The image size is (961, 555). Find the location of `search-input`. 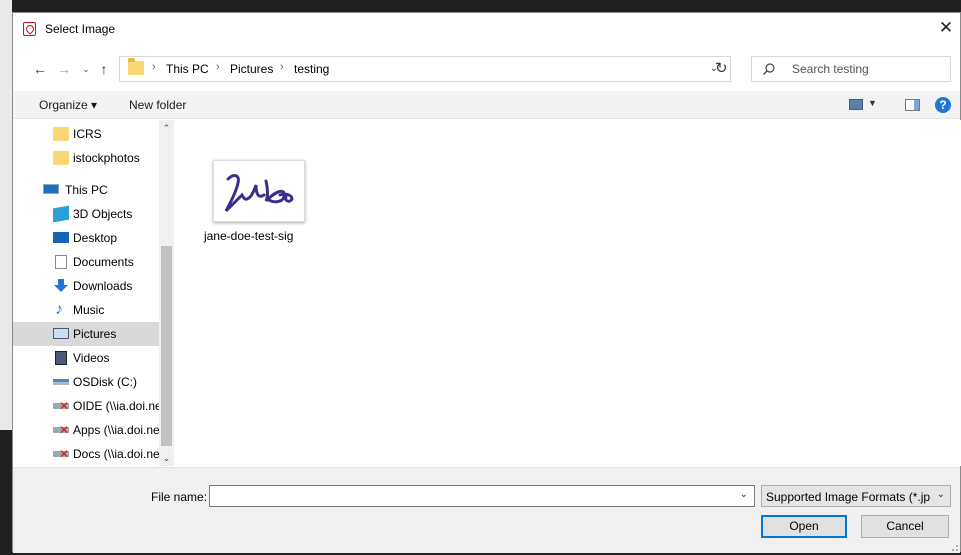

search-input is located at coordinates (867, 69).